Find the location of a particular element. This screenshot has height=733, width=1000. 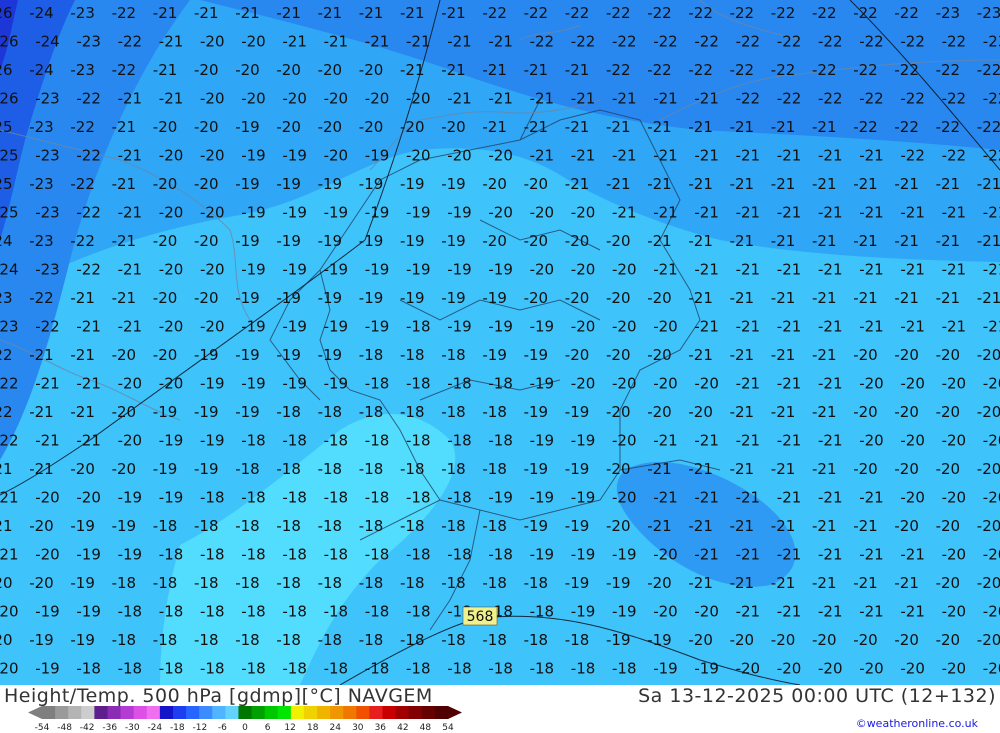

legend-arrow-right is located at coordinates (455, 712).